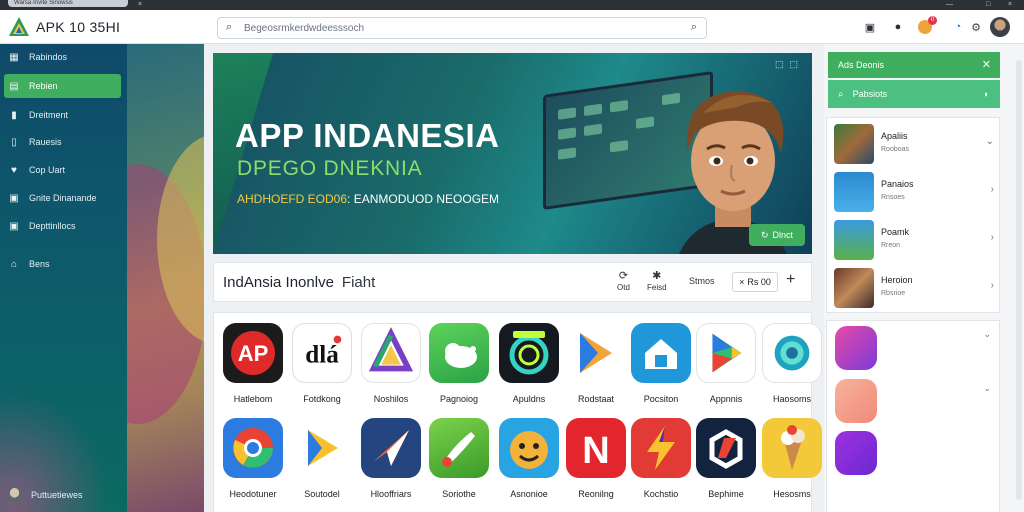 The height and width of the screenshot is (512, 1024). I want to click on sidebar-item-2: ▮ Dreitment, so click(62, 115).